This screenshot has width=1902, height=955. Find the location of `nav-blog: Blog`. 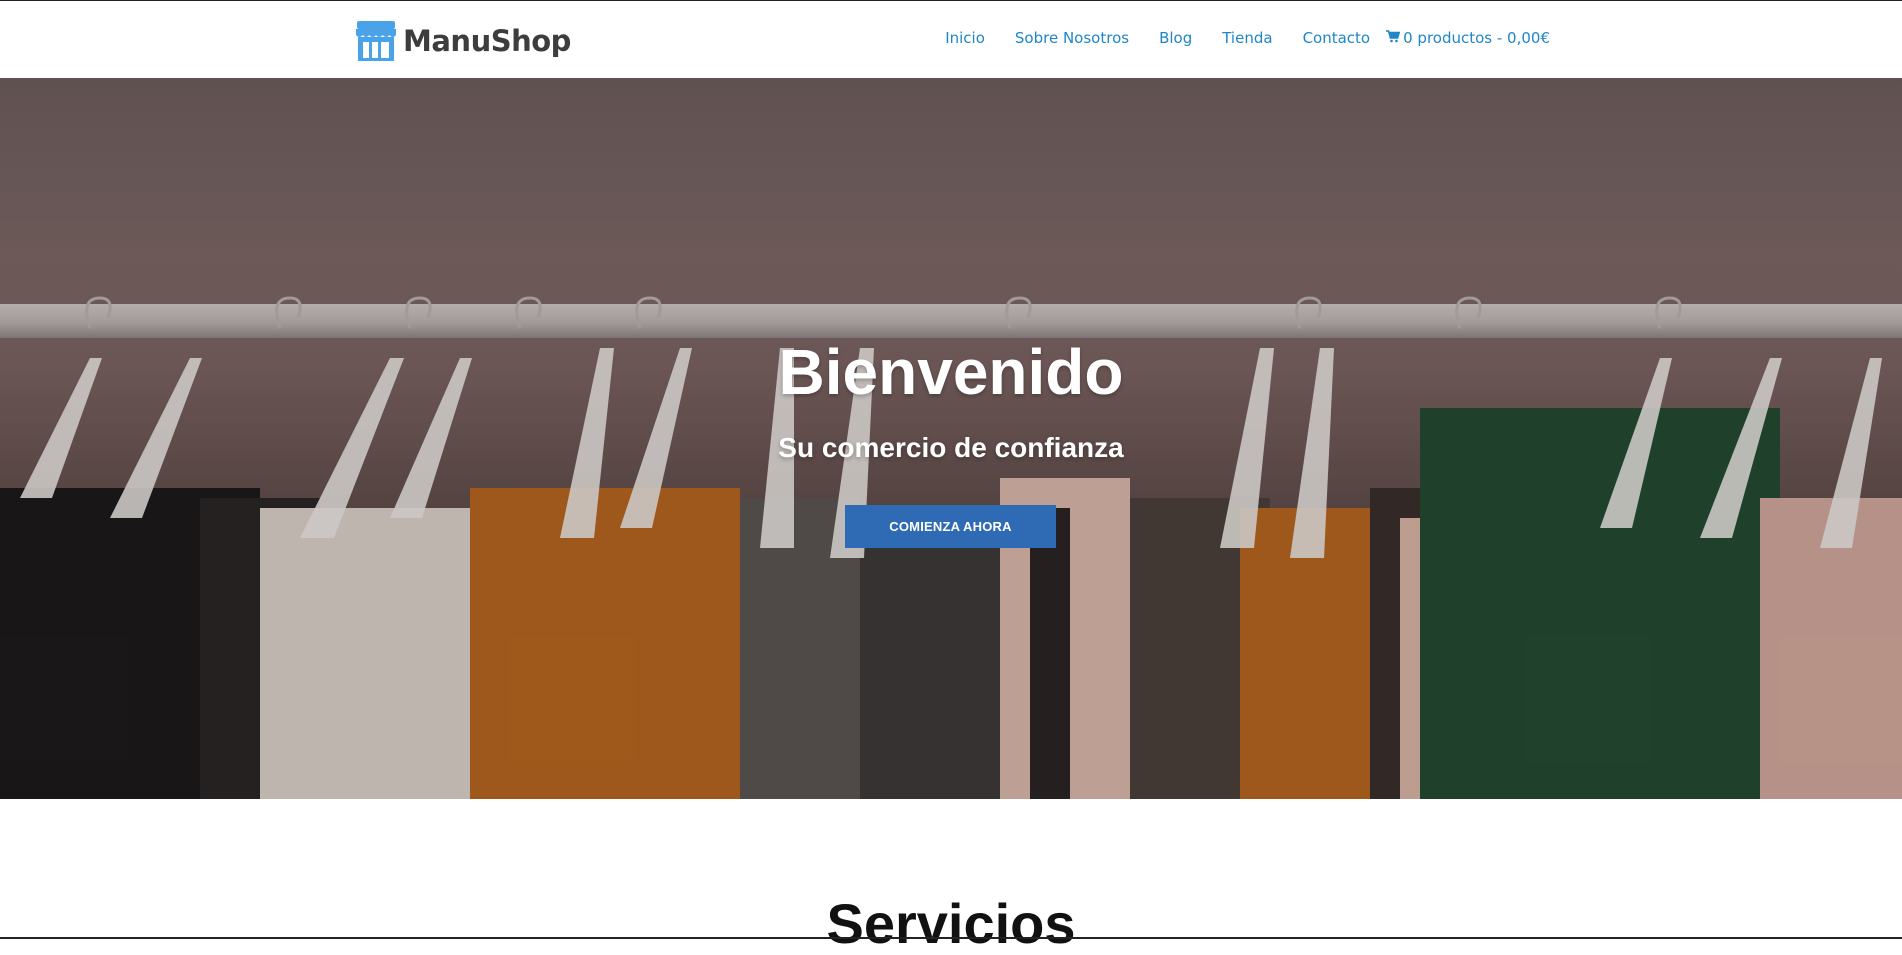

nav-blog: Blog is located at coordinates (1175, 38).